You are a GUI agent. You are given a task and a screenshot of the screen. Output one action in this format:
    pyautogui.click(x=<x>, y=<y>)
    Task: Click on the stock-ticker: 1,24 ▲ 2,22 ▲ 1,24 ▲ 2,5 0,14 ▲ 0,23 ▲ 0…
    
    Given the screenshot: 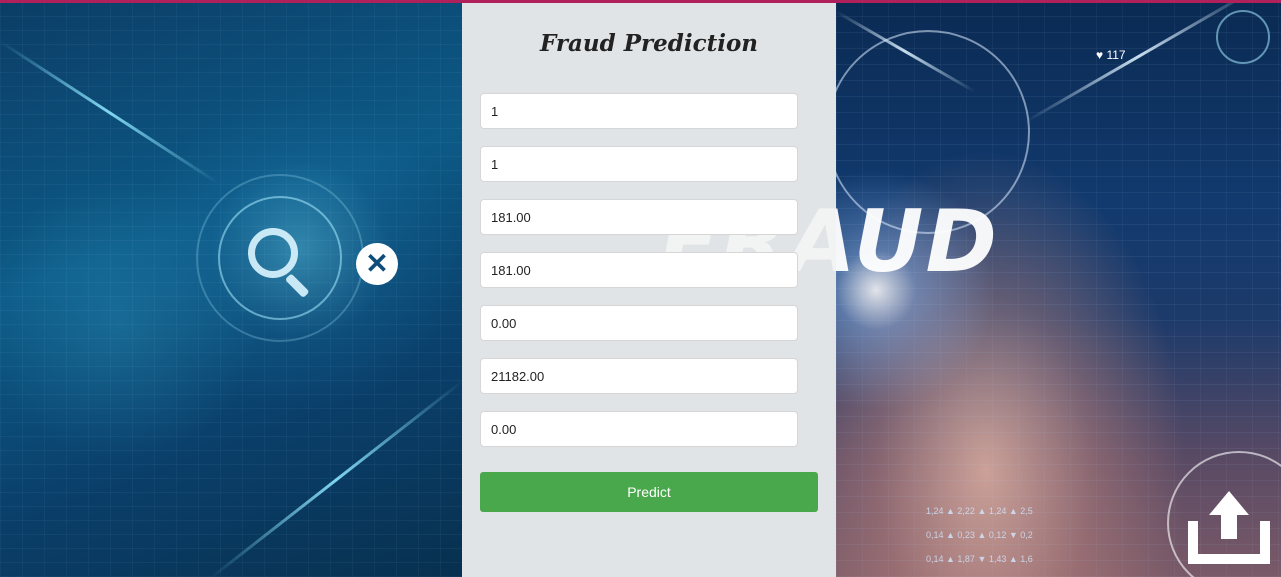 What is the action you would take?
    pyautogui.click(x=979, y=535)
    